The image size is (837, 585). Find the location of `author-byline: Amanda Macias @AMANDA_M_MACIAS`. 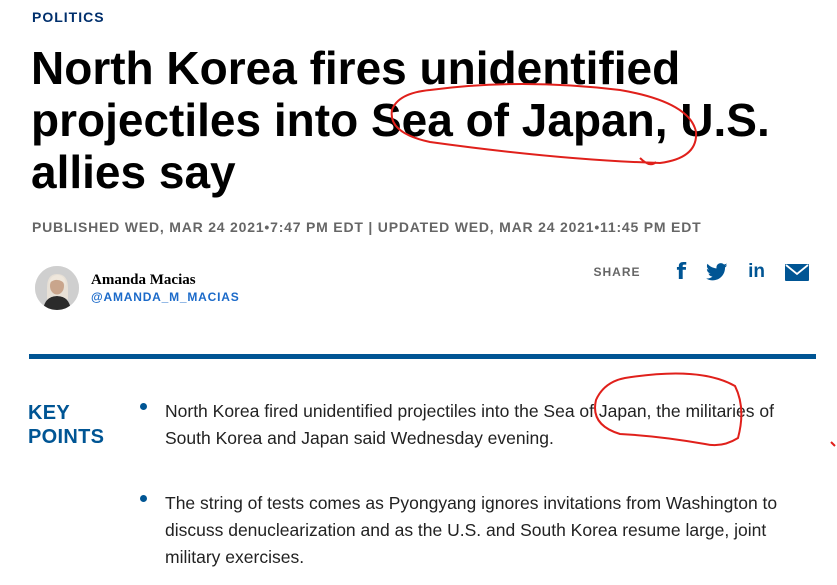

author-byline: Amanda Macias @AMANDA_M_MACIAS is located at coordinates (137, 288).